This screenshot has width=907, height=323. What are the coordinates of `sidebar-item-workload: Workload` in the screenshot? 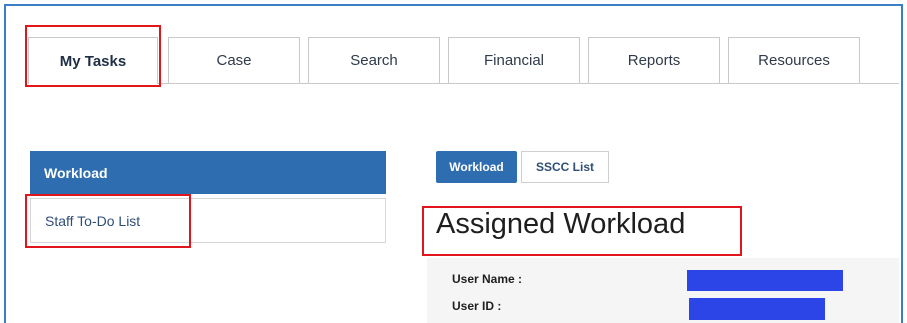 It's located at (208, 172).